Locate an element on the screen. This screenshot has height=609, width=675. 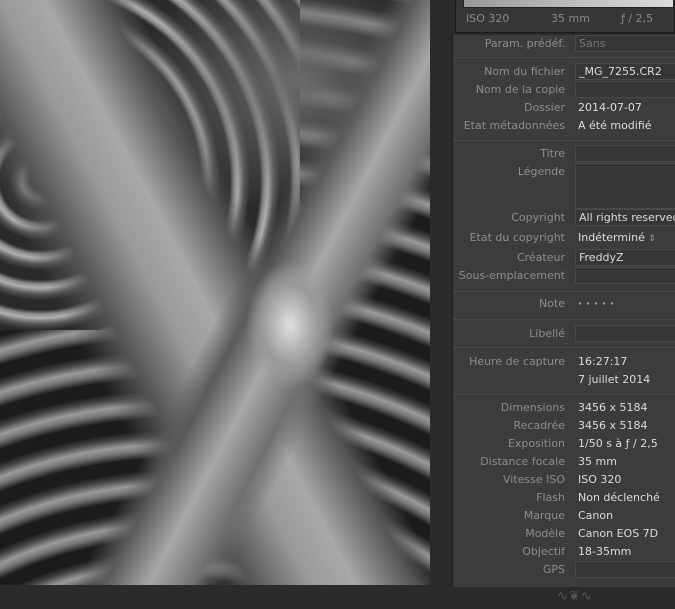
file-name-field: _MG_7255.CR2 is located at coordinates (625, 71).